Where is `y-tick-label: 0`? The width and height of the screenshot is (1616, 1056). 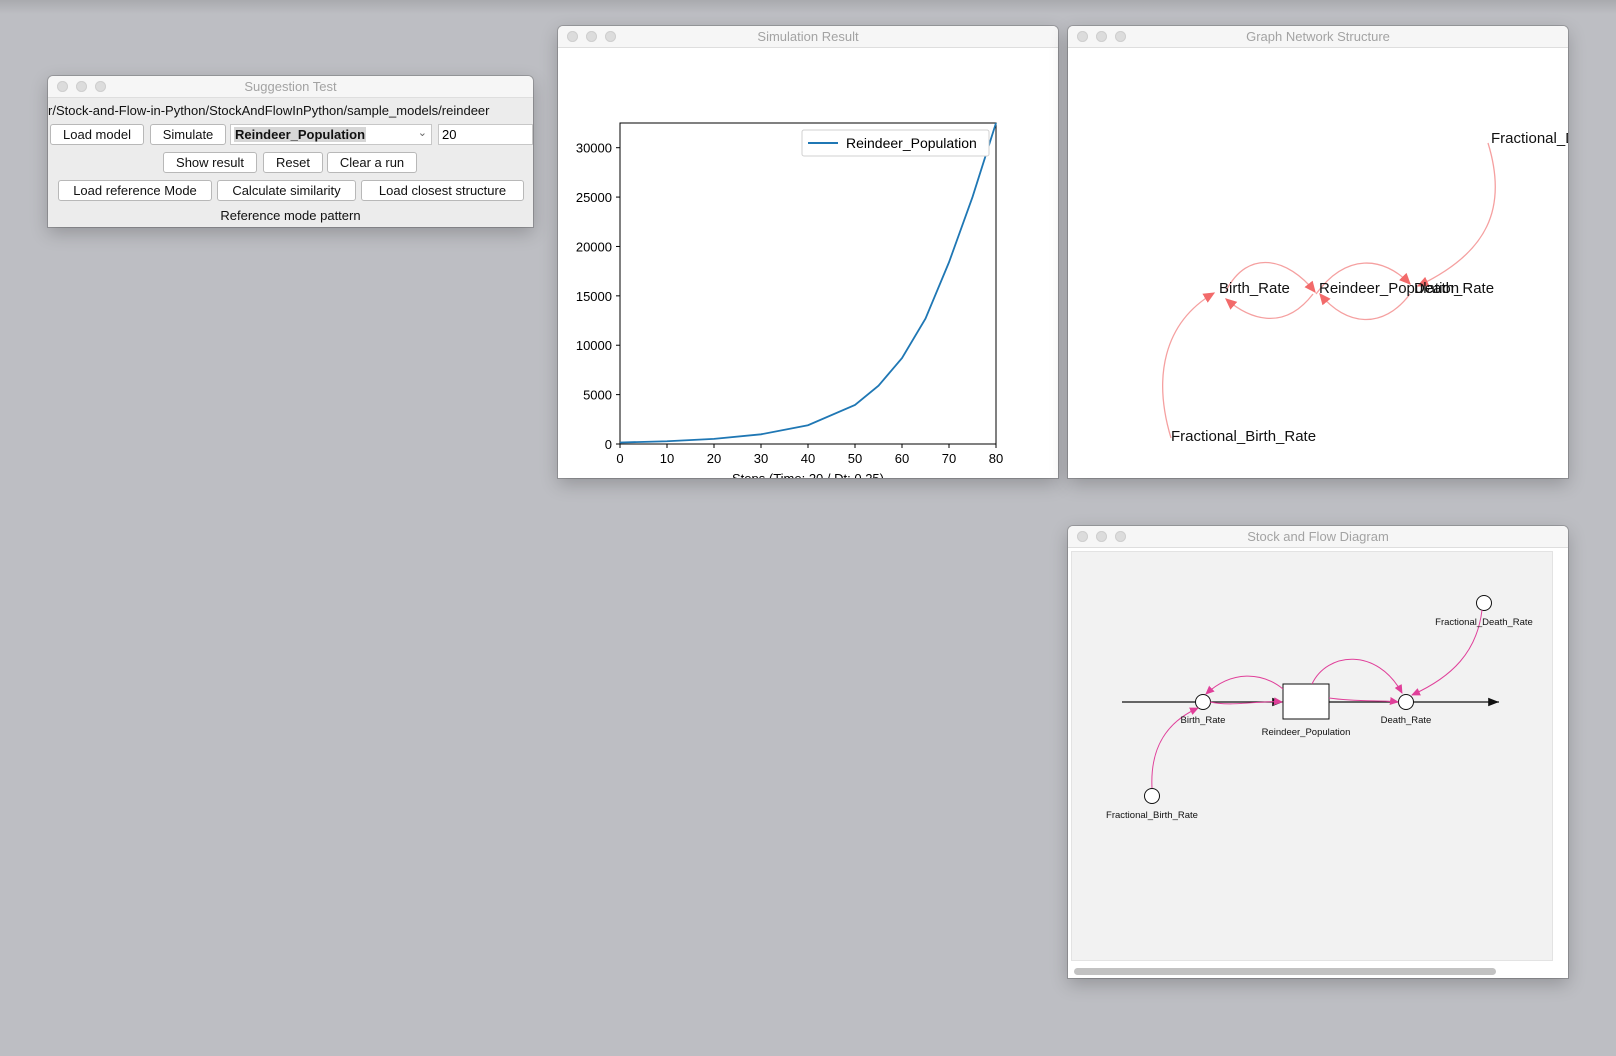 y-tick-label: 0 is located at coordinates (608, 444).